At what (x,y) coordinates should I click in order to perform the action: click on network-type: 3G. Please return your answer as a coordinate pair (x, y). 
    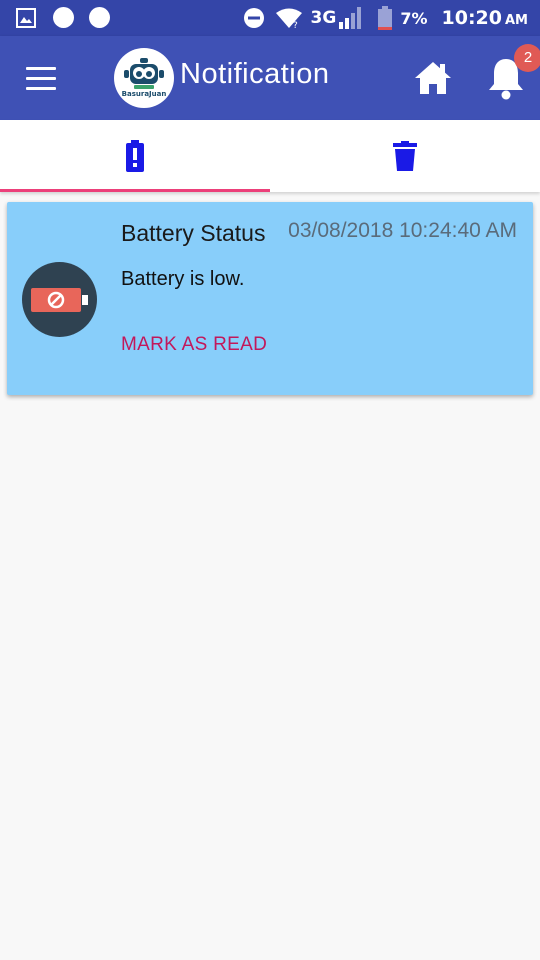
    Looking at the image, I should click on (323, 18).